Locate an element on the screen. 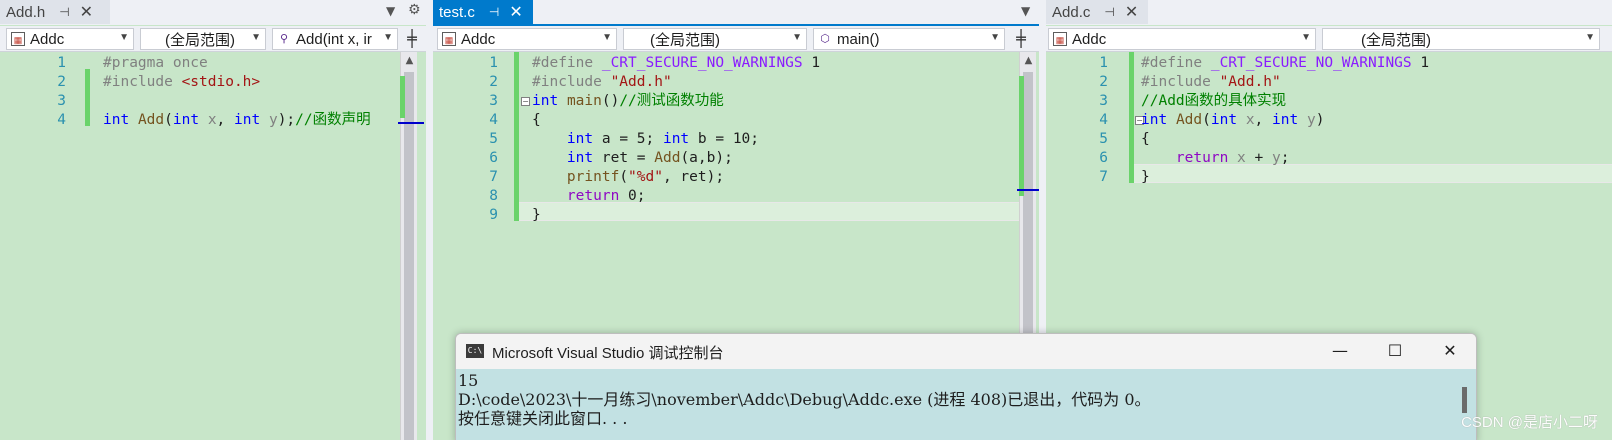 The height and width of the screenshot is (440, 1612). code-line: #pragma once is located at coordinates (155, 63).